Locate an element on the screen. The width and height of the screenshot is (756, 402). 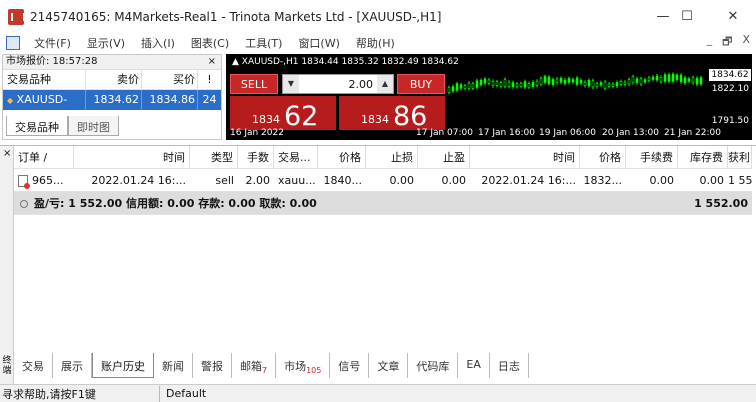
tab-mailbox: 邮箱7 is located at coordinates (254, 365).